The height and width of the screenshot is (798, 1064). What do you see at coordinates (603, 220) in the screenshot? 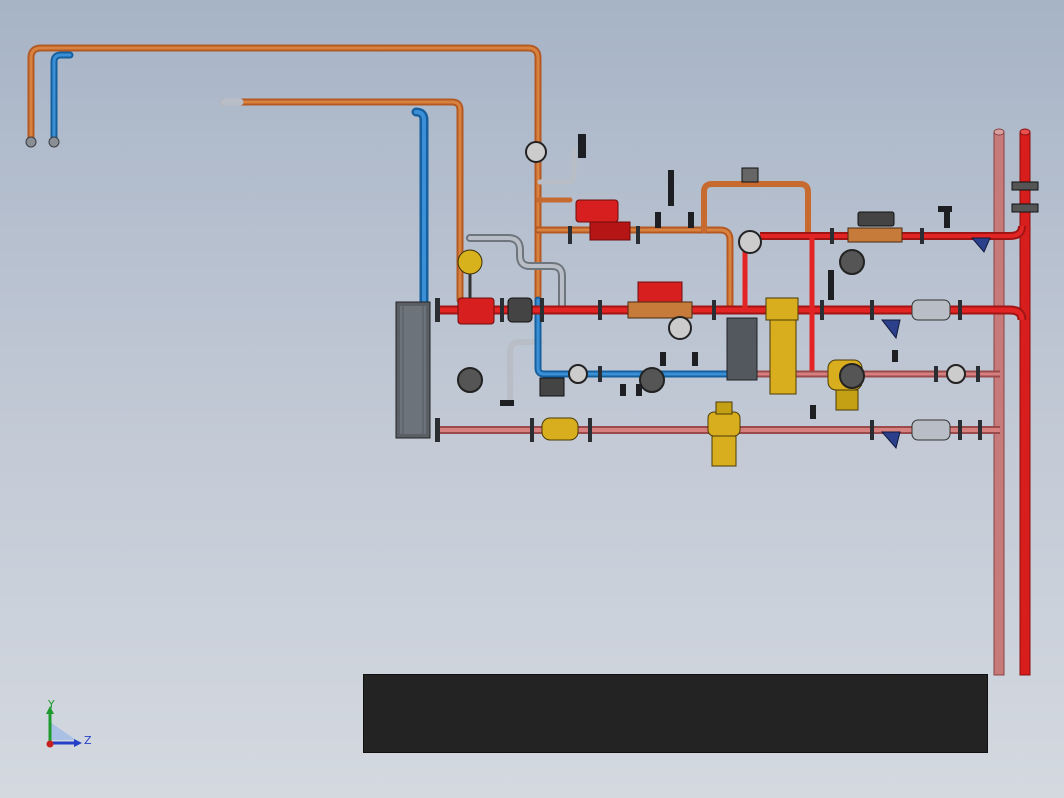
I see `circulation-pump` at bounding box center [603, 220].